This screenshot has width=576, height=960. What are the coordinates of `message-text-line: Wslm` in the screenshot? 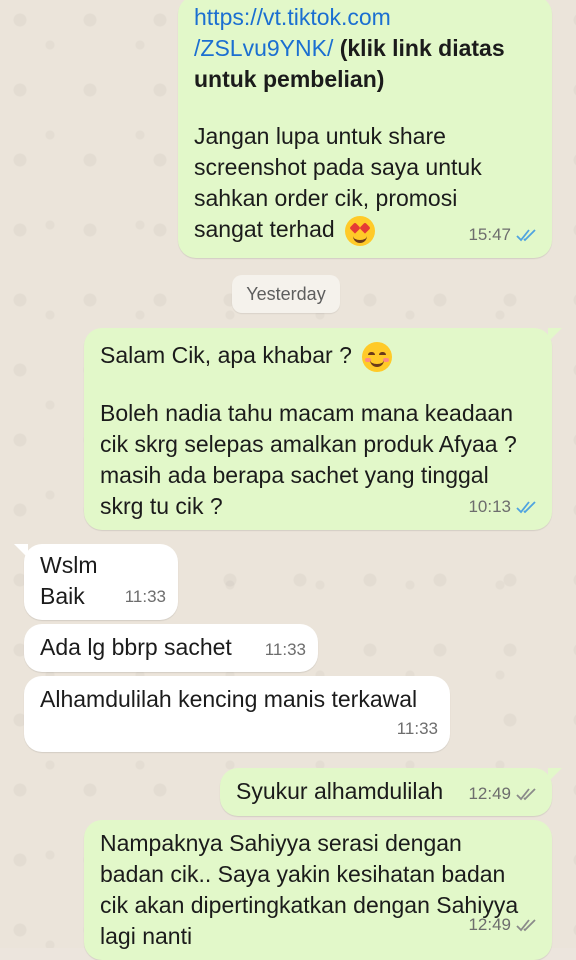 It's located at (69, 565).